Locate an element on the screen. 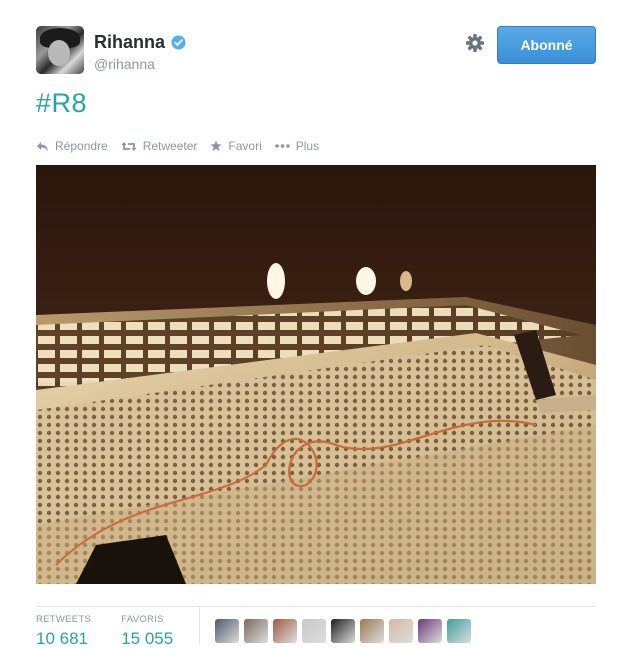 The height and width of the screenshot is (649, 631). name-row: Rihanna is located at coordinates (140, 42).